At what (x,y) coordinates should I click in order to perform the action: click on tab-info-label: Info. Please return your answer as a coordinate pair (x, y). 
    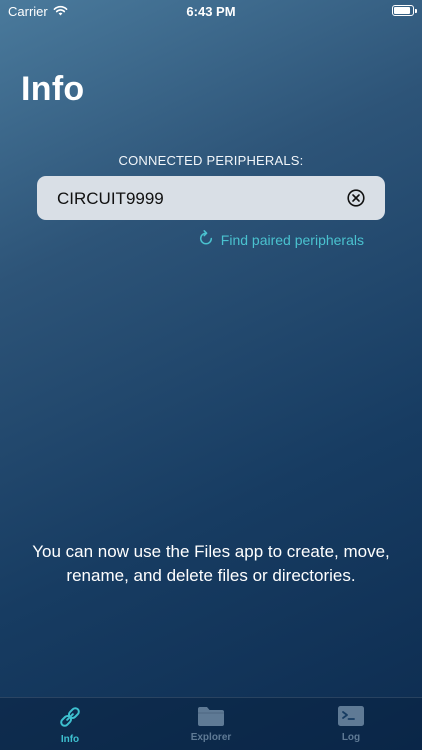
    Looking at the image, I should click on (70, 739).